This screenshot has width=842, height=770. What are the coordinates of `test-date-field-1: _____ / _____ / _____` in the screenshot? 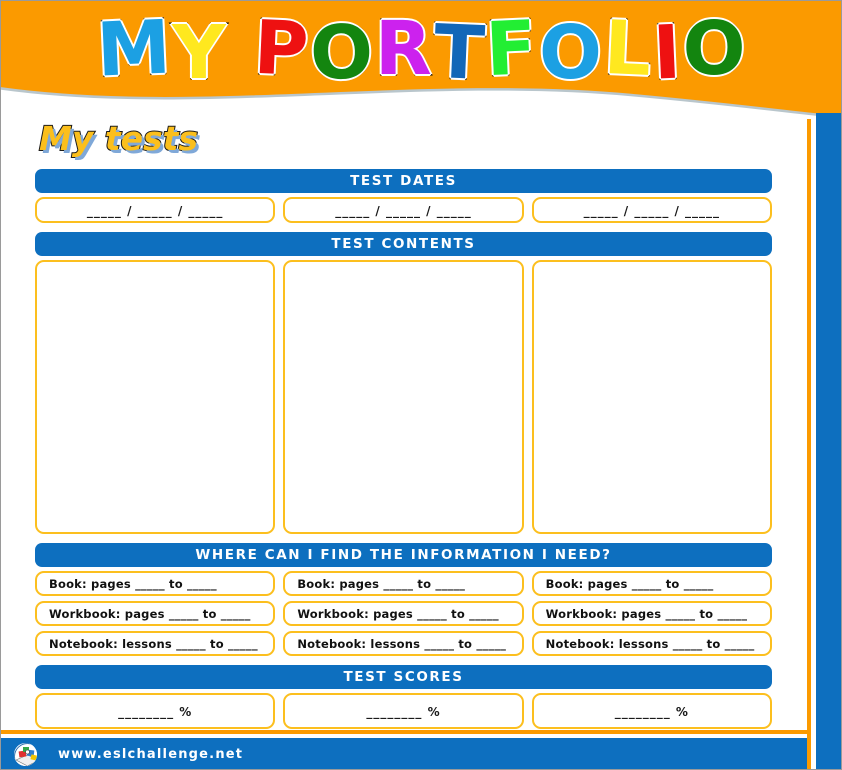 It's located at (155, 210).